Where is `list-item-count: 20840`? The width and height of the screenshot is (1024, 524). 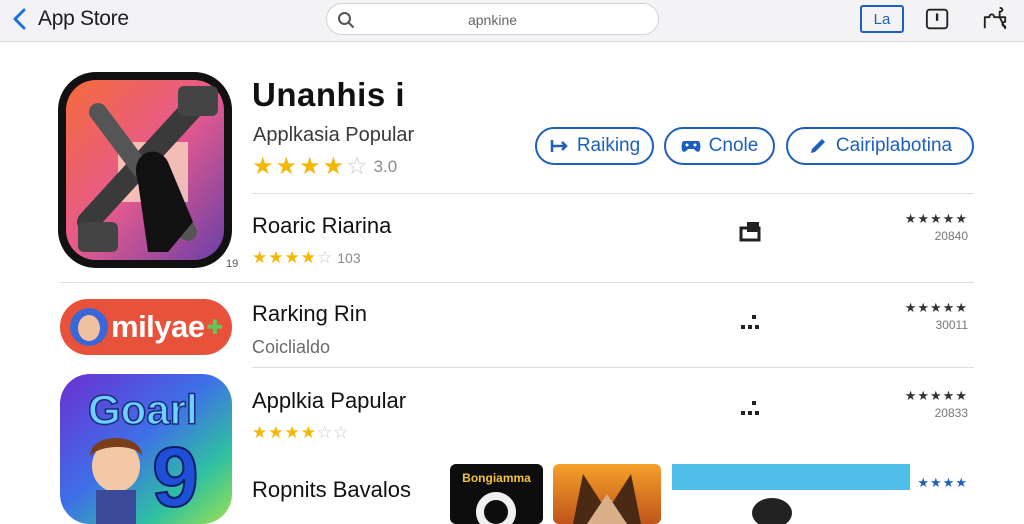
list-item-count: 20840 is located at coordinates (951, 236).